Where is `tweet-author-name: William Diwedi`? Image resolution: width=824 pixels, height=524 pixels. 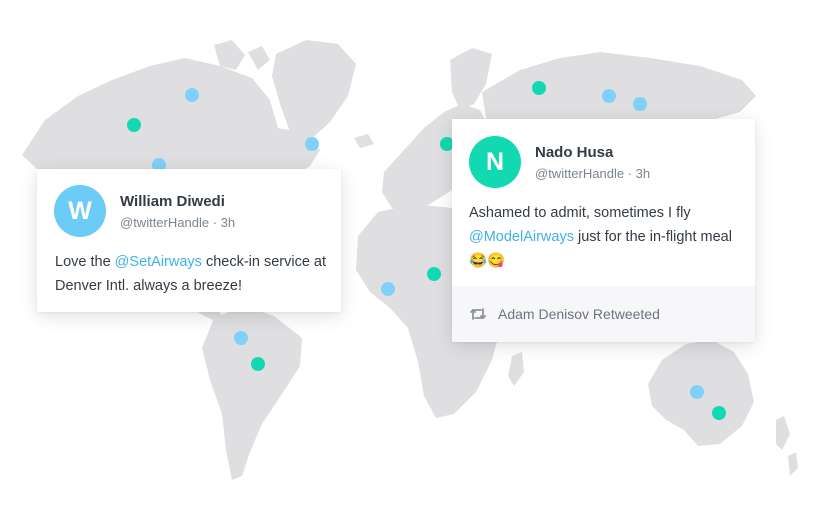
tweet-author-name: William Diwedi is located at coordinates (177, 201).